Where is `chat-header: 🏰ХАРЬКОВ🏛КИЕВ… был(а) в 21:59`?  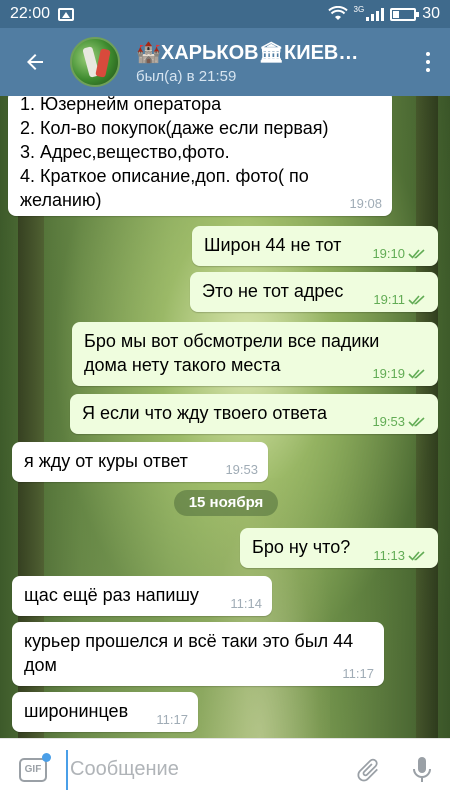 chat-header: 🏰ХАРЬКОВ🏛КИЕВ… был(а) в 21:59 is located at coordinates (225, 62).